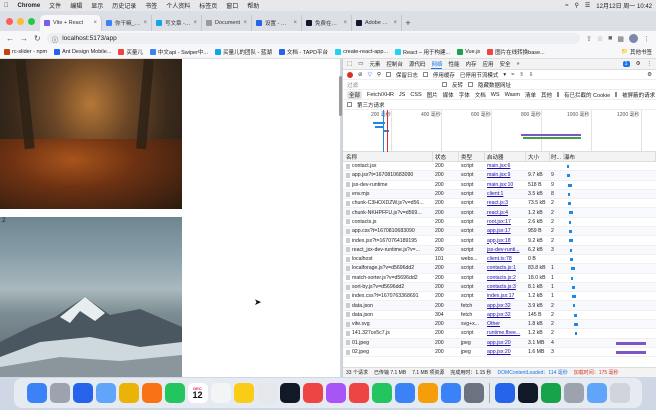 Image resolution: width=656 pixels, height=410 pixels. Describe the element at coordinates (521, 75) in the screenshot. I see `upload-icon: ⇧` at that location.